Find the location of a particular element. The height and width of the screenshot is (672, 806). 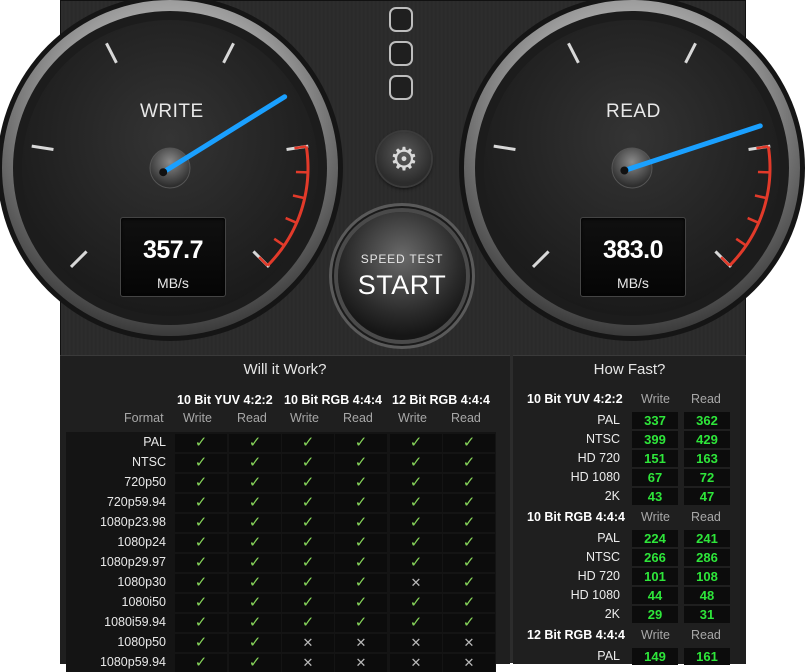

will-it-work-title: Will it Work? is located at coordinates (285, 369).